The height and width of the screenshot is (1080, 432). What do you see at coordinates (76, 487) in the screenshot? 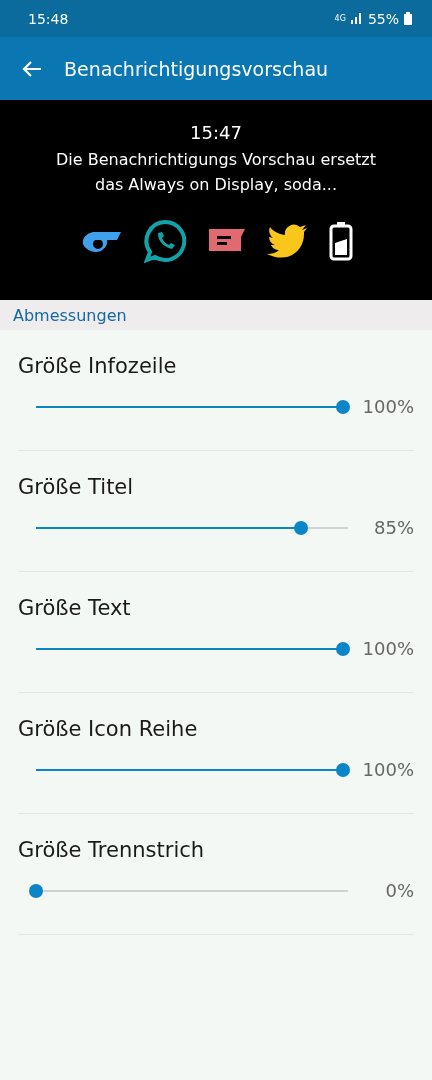
I see `setting-label: Größe Titel` at bounding box center [76, 487].